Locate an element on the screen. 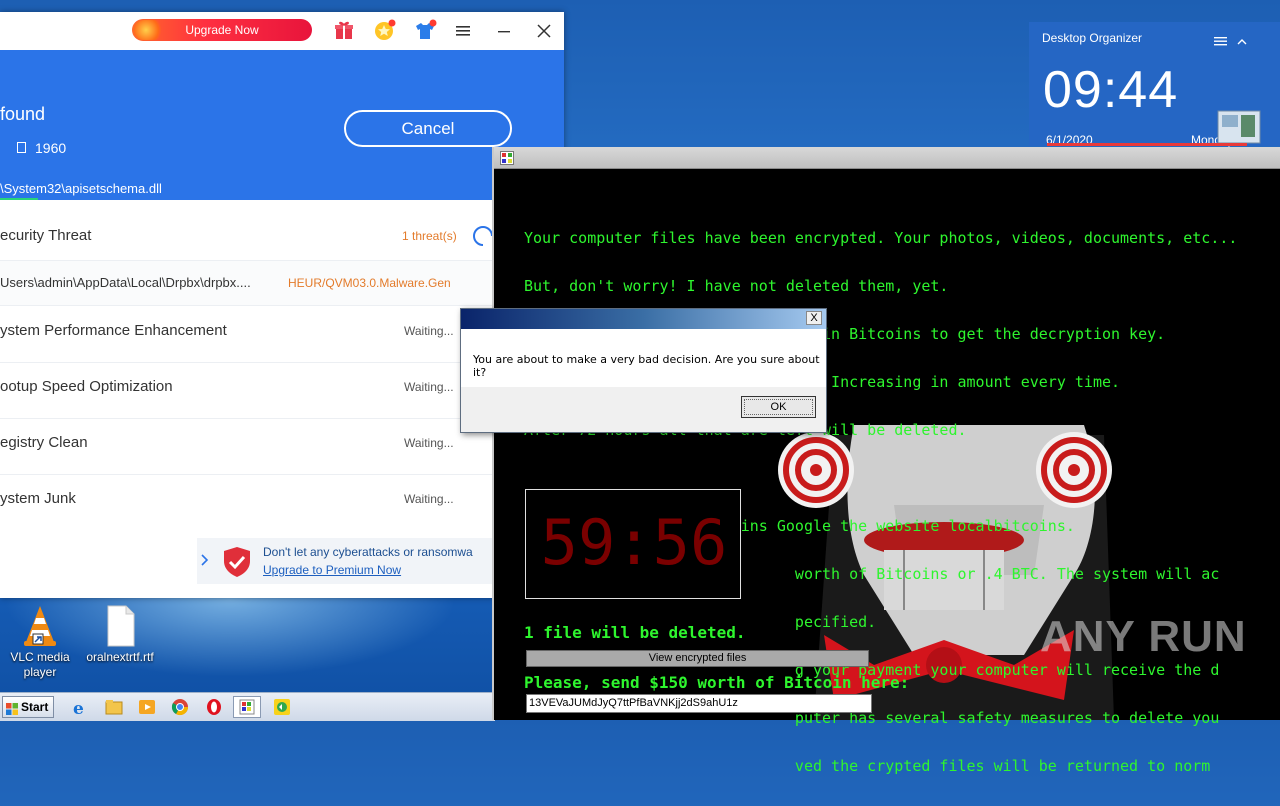 This screenshot has width=1280, height=806. row-label: egistry Clean is located at coordinates (44, 442).